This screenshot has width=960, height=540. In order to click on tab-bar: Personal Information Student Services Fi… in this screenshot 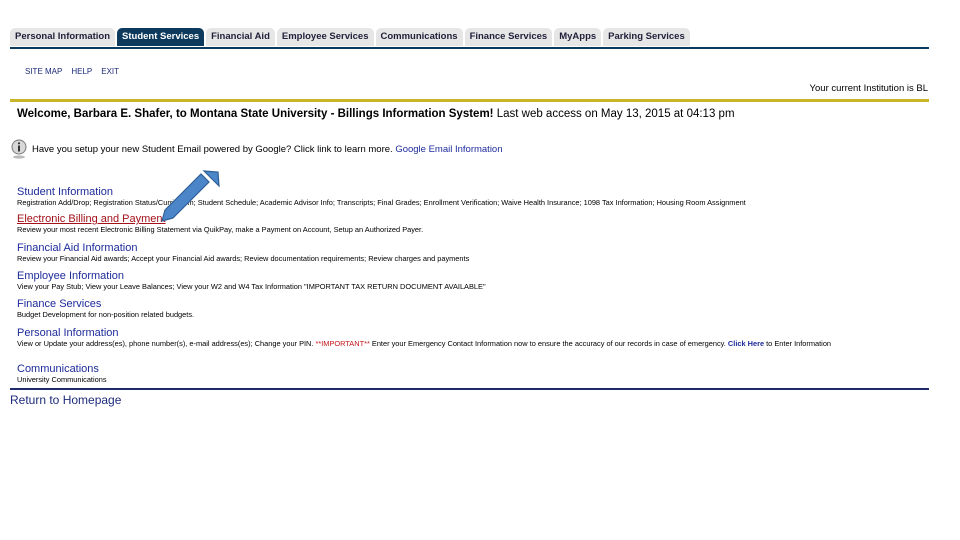, I will do `click(351, 37)`.